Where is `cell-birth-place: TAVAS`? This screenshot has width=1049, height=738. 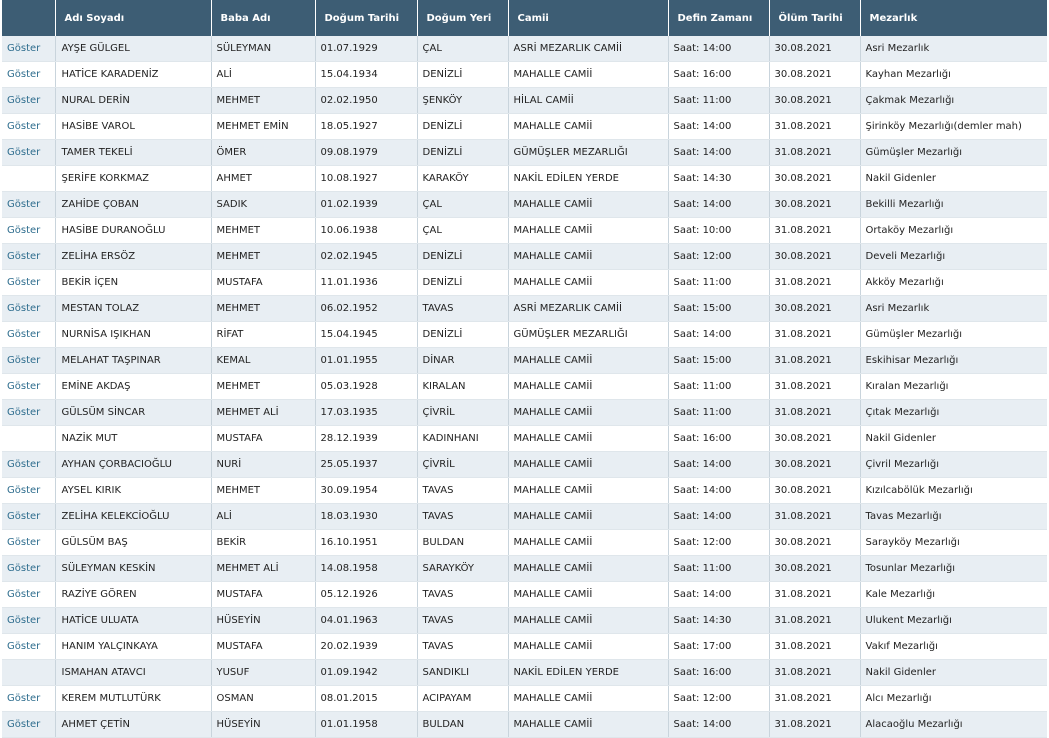 cell-birth-place: TAVAS is located at coordinates (463, 646).